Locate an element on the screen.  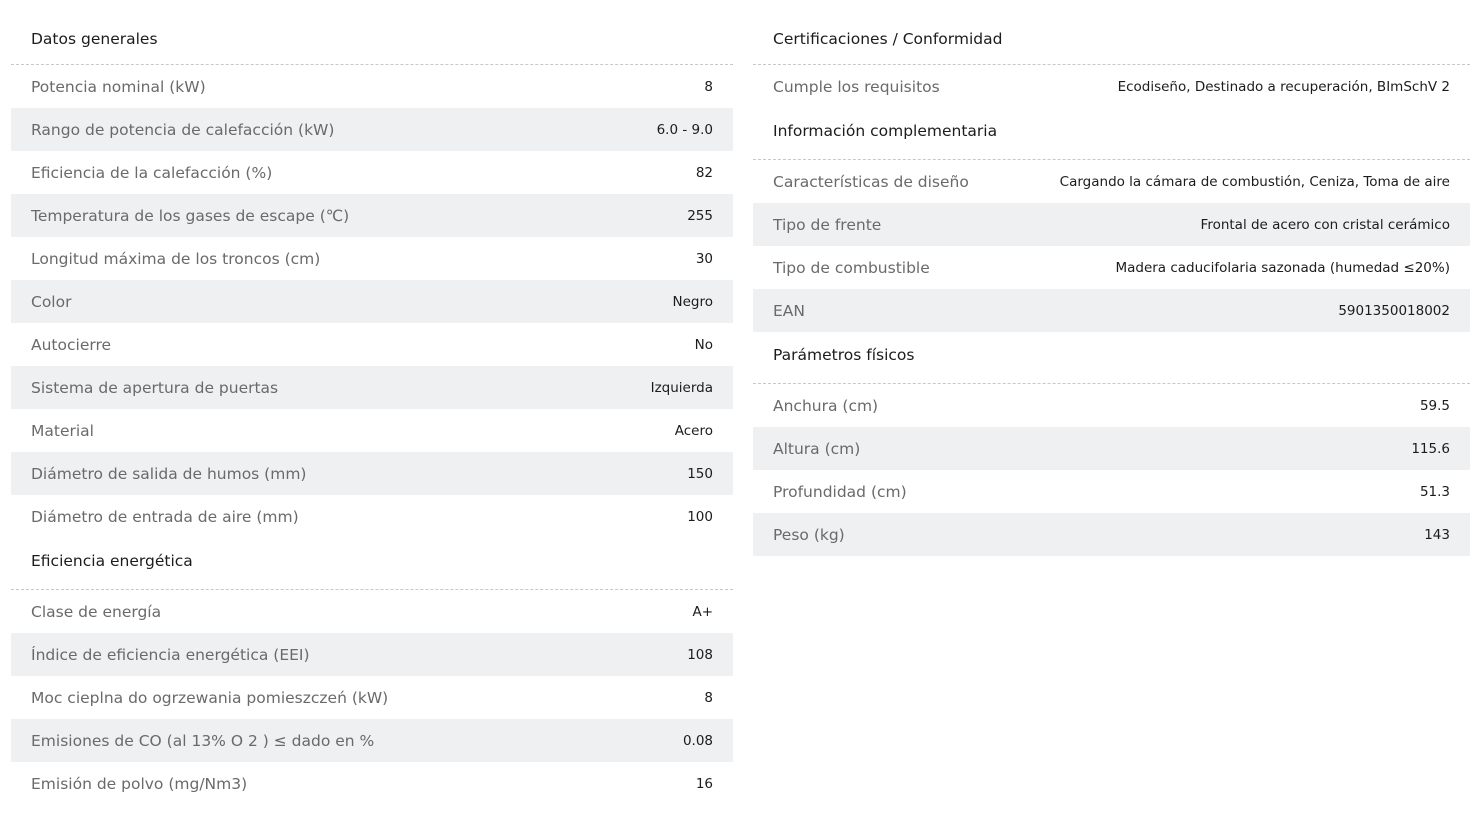
table-row: Anchura (cm) 59.5 is located at coordinates (1111, 405).